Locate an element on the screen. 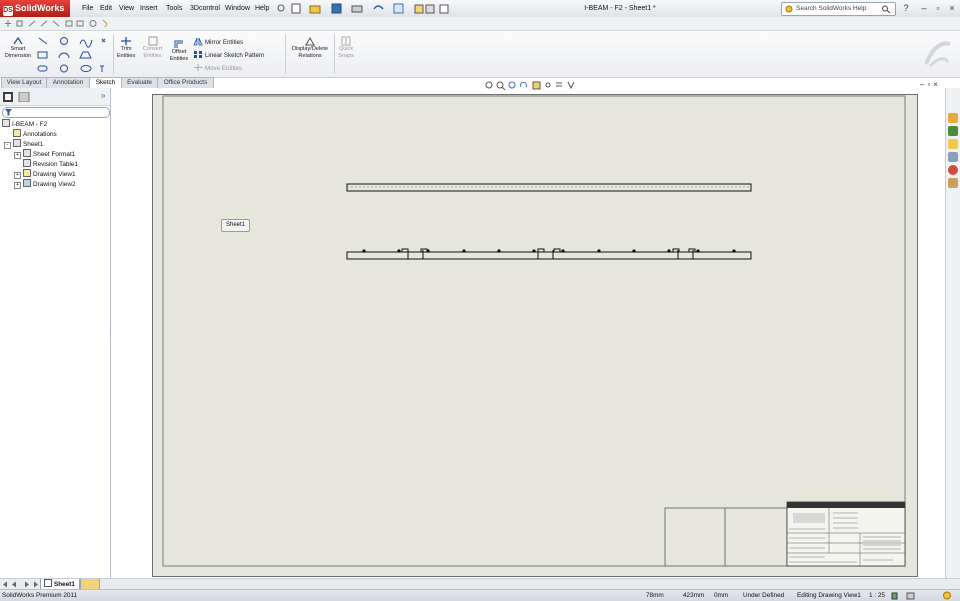 The height and width of the screenshot is (601, 960). collapse-icon: - is located at coordinates (7, 145).